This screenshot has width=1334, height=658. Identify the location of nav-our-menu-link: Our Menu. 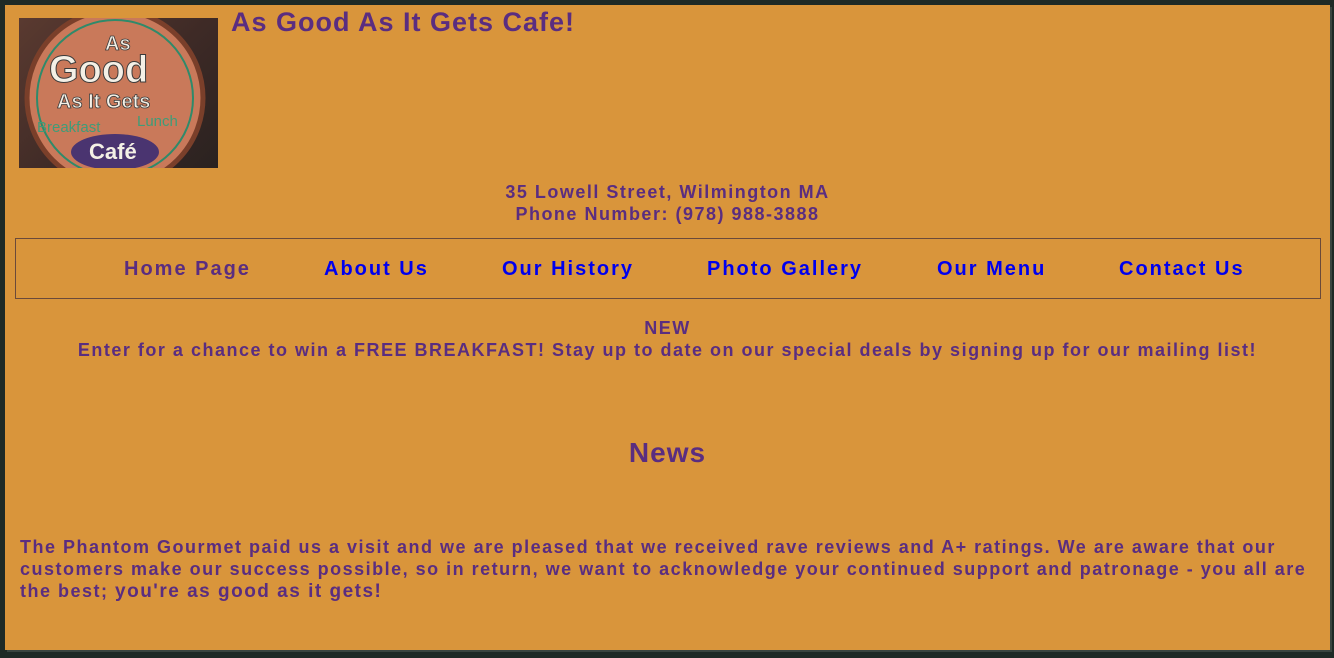
(991, 269).